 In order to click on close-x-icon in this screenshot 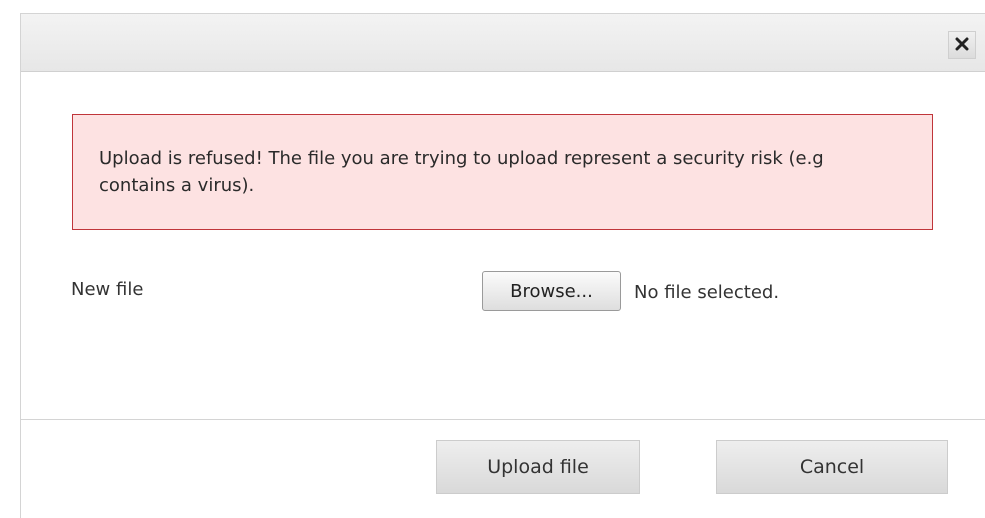, I will do `click(962, 45)`.